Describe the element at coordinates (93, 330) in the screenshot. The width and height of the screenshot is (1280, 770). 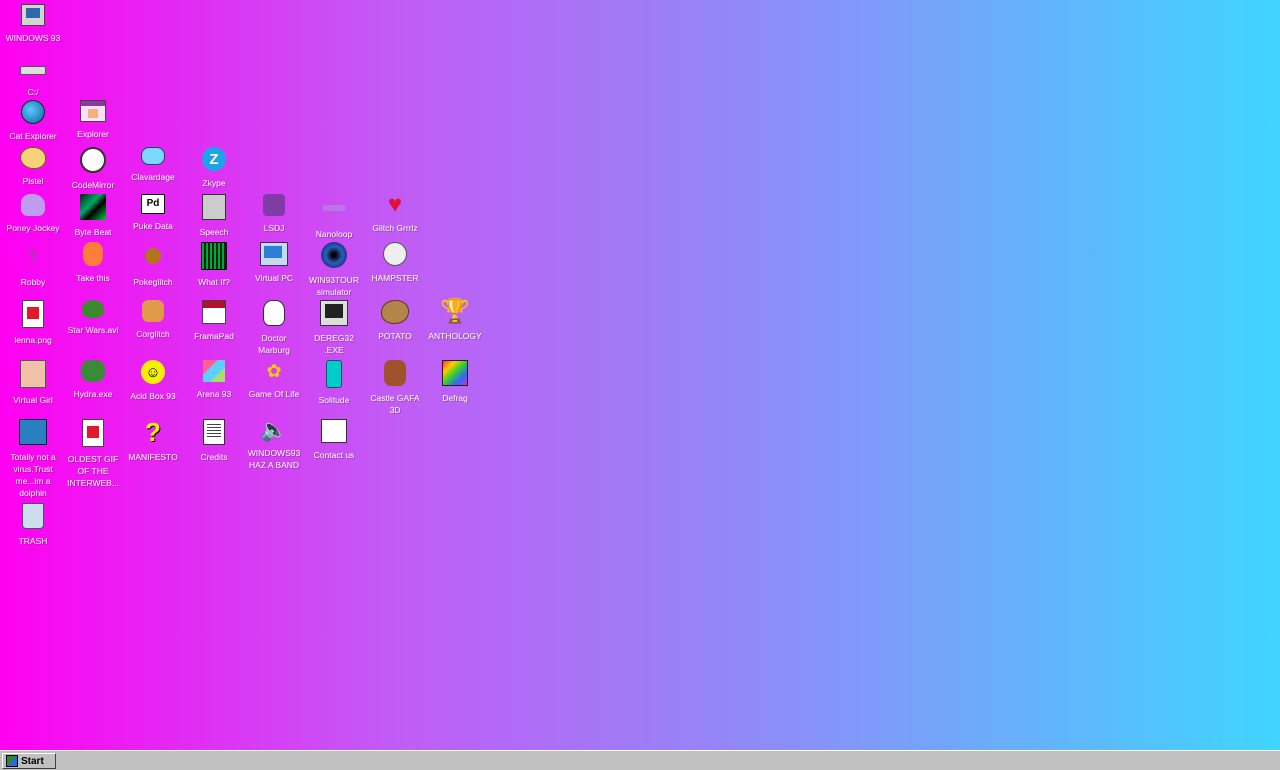
I see `desktop-icon-label: Star Wars.avi` at that location.